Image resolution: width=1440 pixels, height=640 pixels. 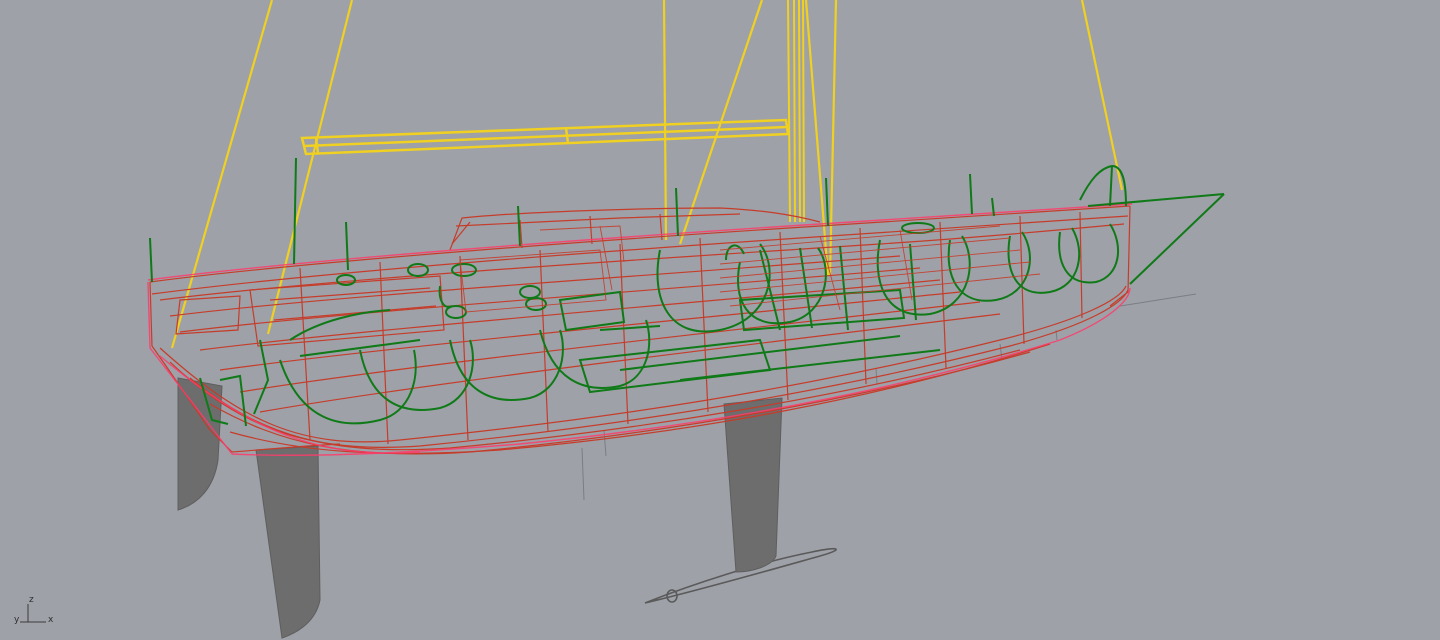 What do you see at coordinates (288, 542) in the screenshot?
I see `rudder-main` at bounding box center [288, 542].